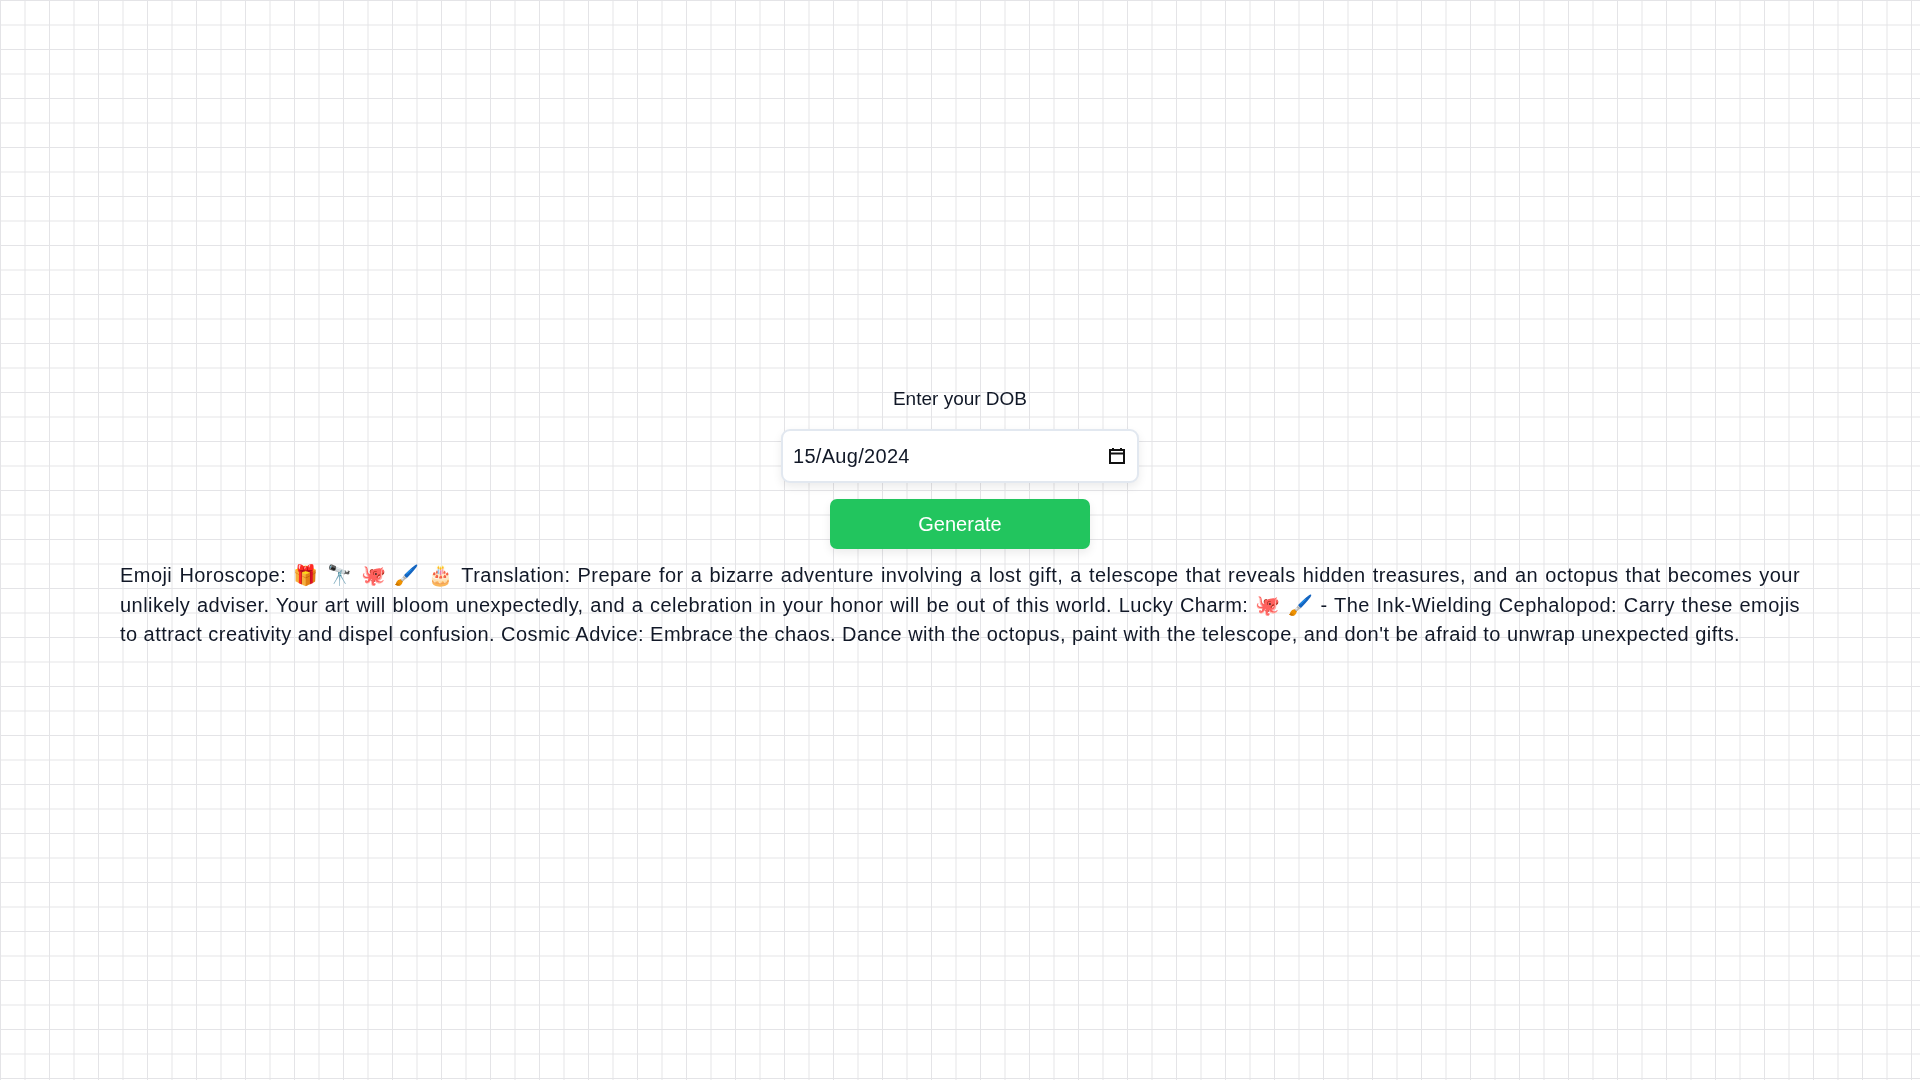  Describe the element at coordinates (1117, 456) in the screenshot. I see `calendar-icon` at that location.